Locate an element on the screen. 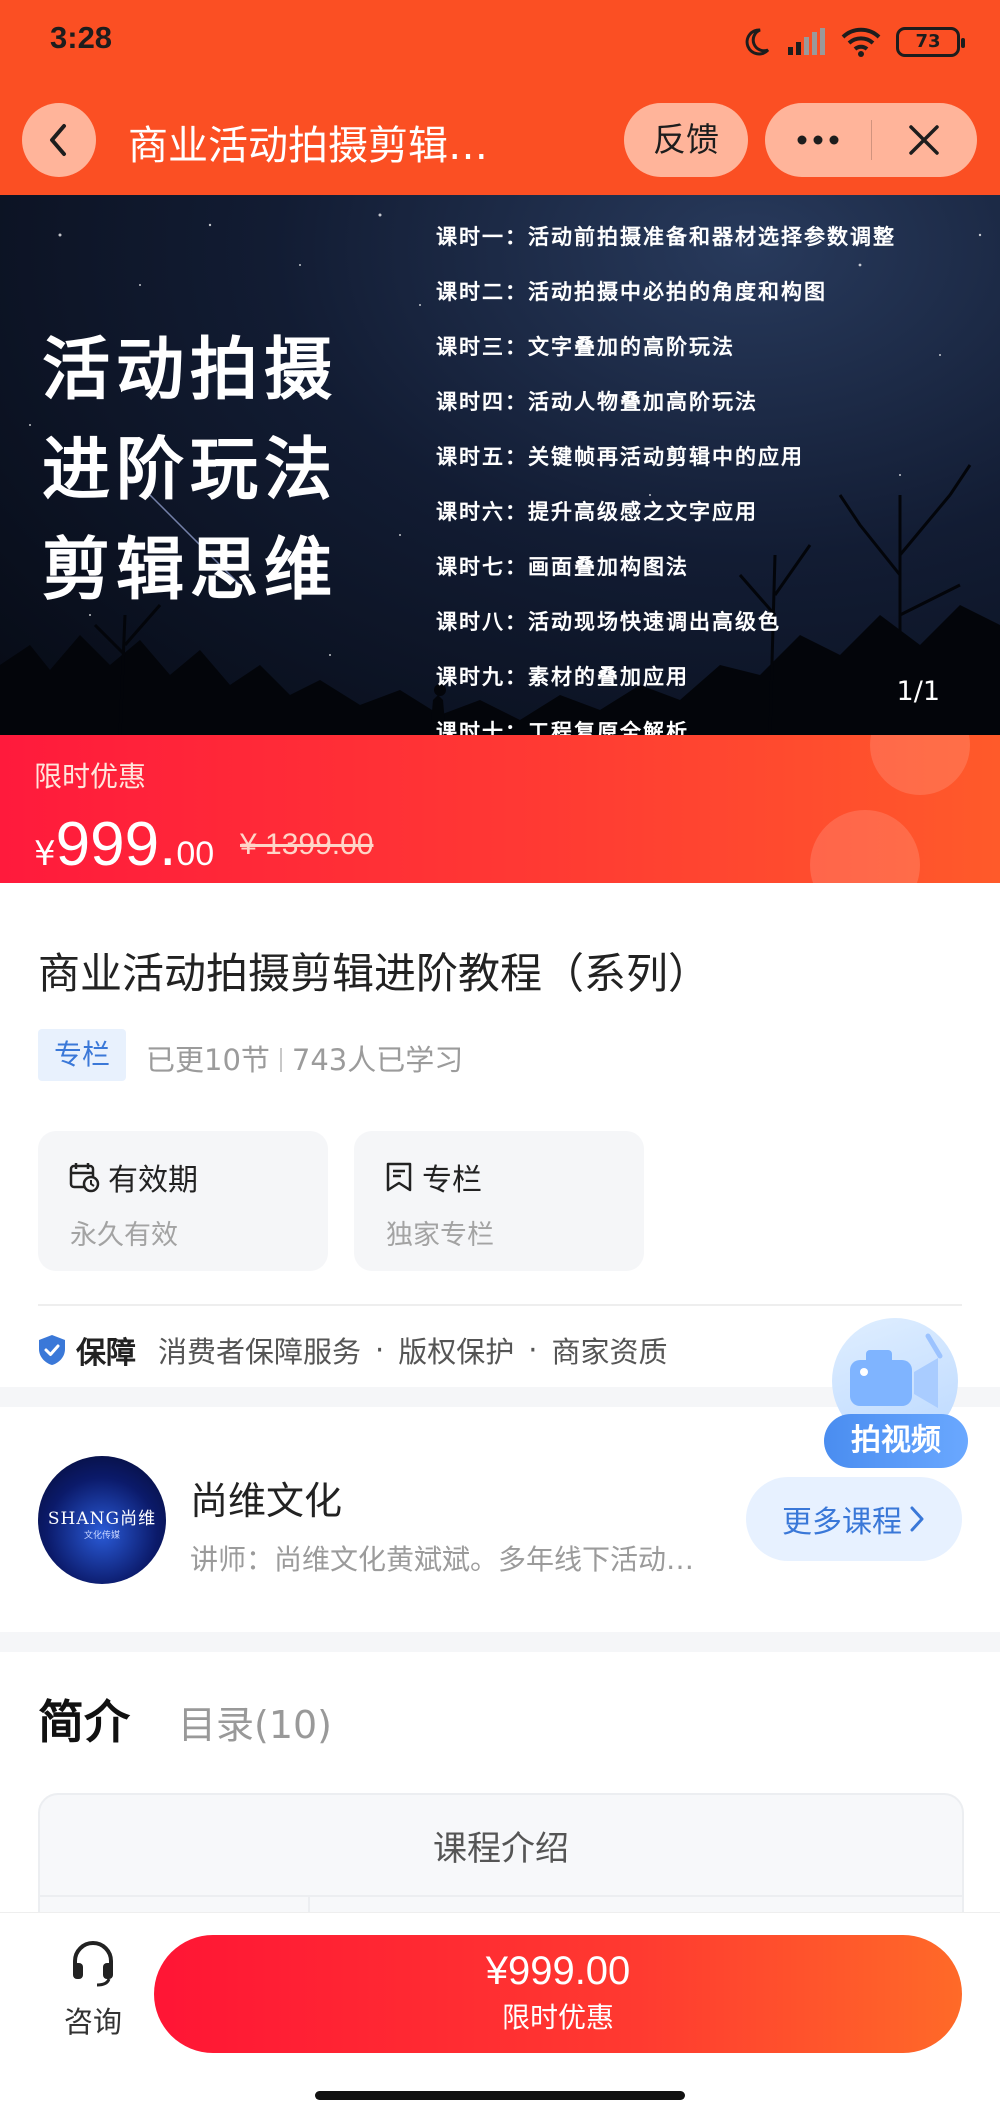 The image size is (1000, 2111). more-options-button is located at coordinates (818, 140).